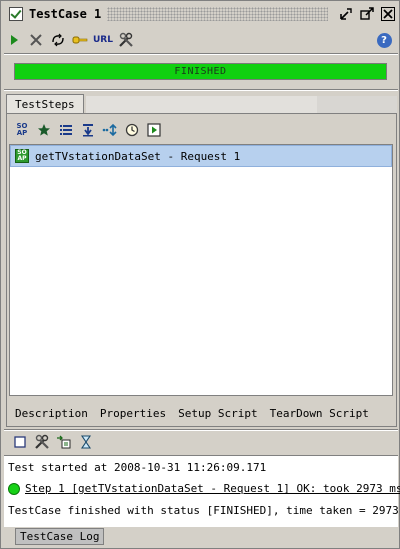  I want to click on tab-filler, so click(201, 105).